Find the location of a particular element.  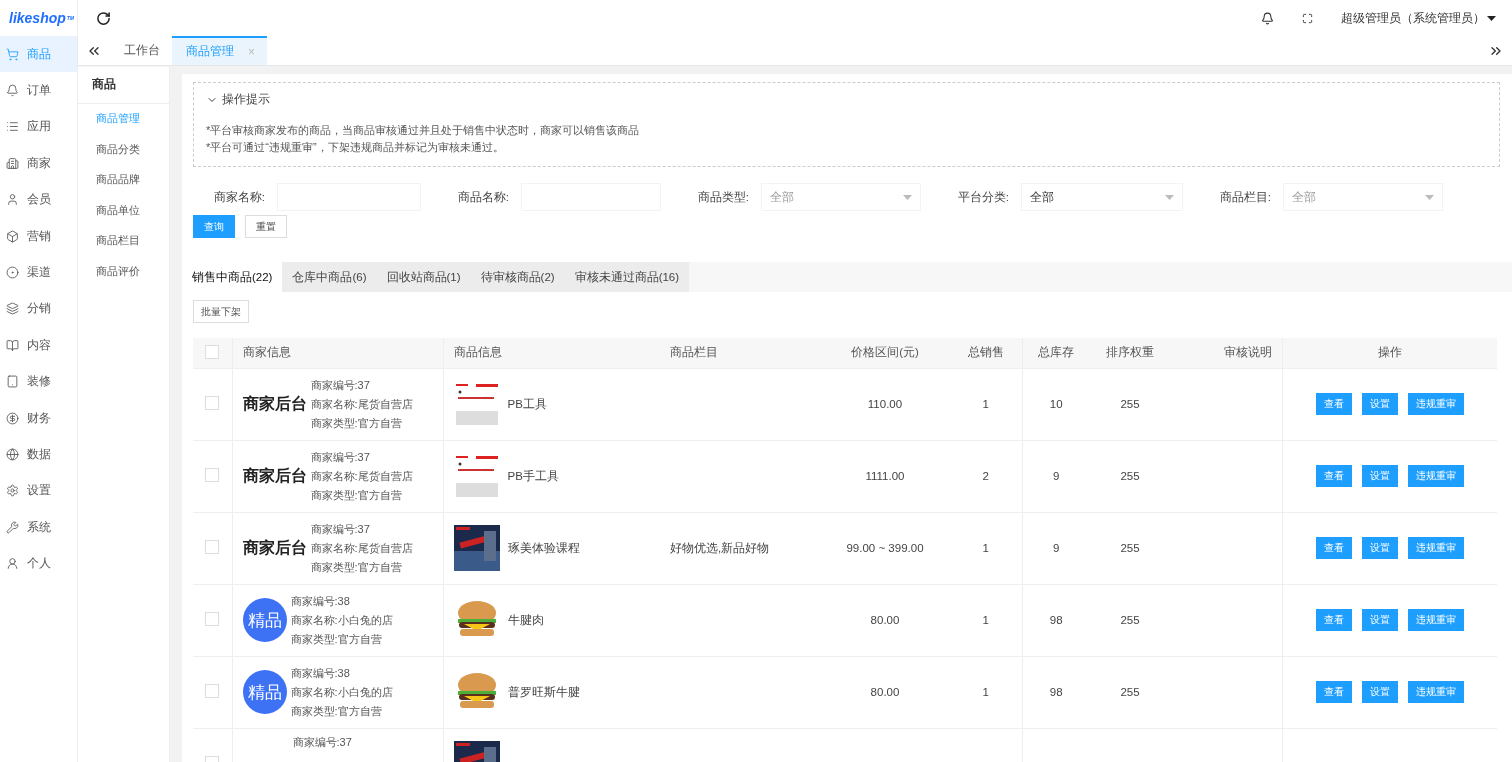

submenu-item: 商品品牌 is located at coordinates (123, 180).